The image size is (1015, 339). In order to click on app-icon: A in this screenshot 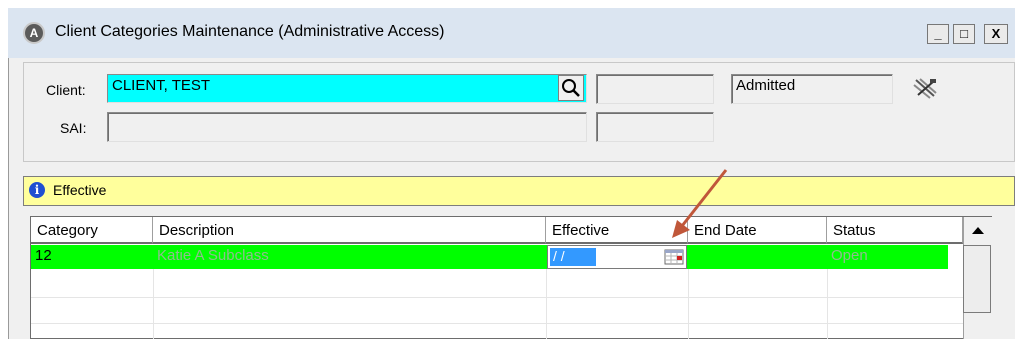, I will do `click(34, 33)`.